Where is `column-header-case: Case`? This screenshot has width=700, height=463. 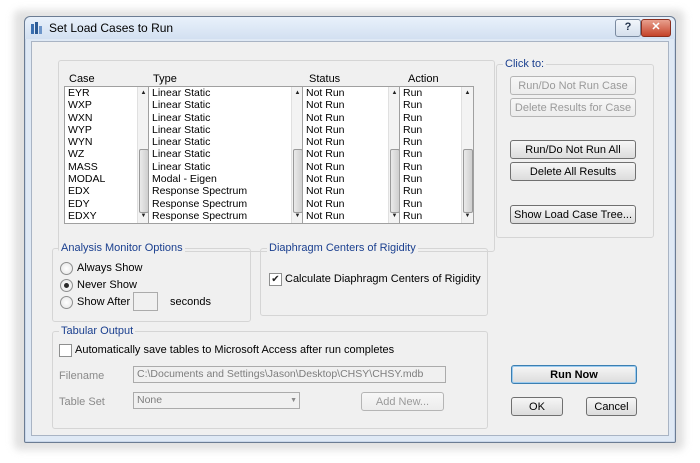 column-header-case: Case is located at coordinates (82, 79).